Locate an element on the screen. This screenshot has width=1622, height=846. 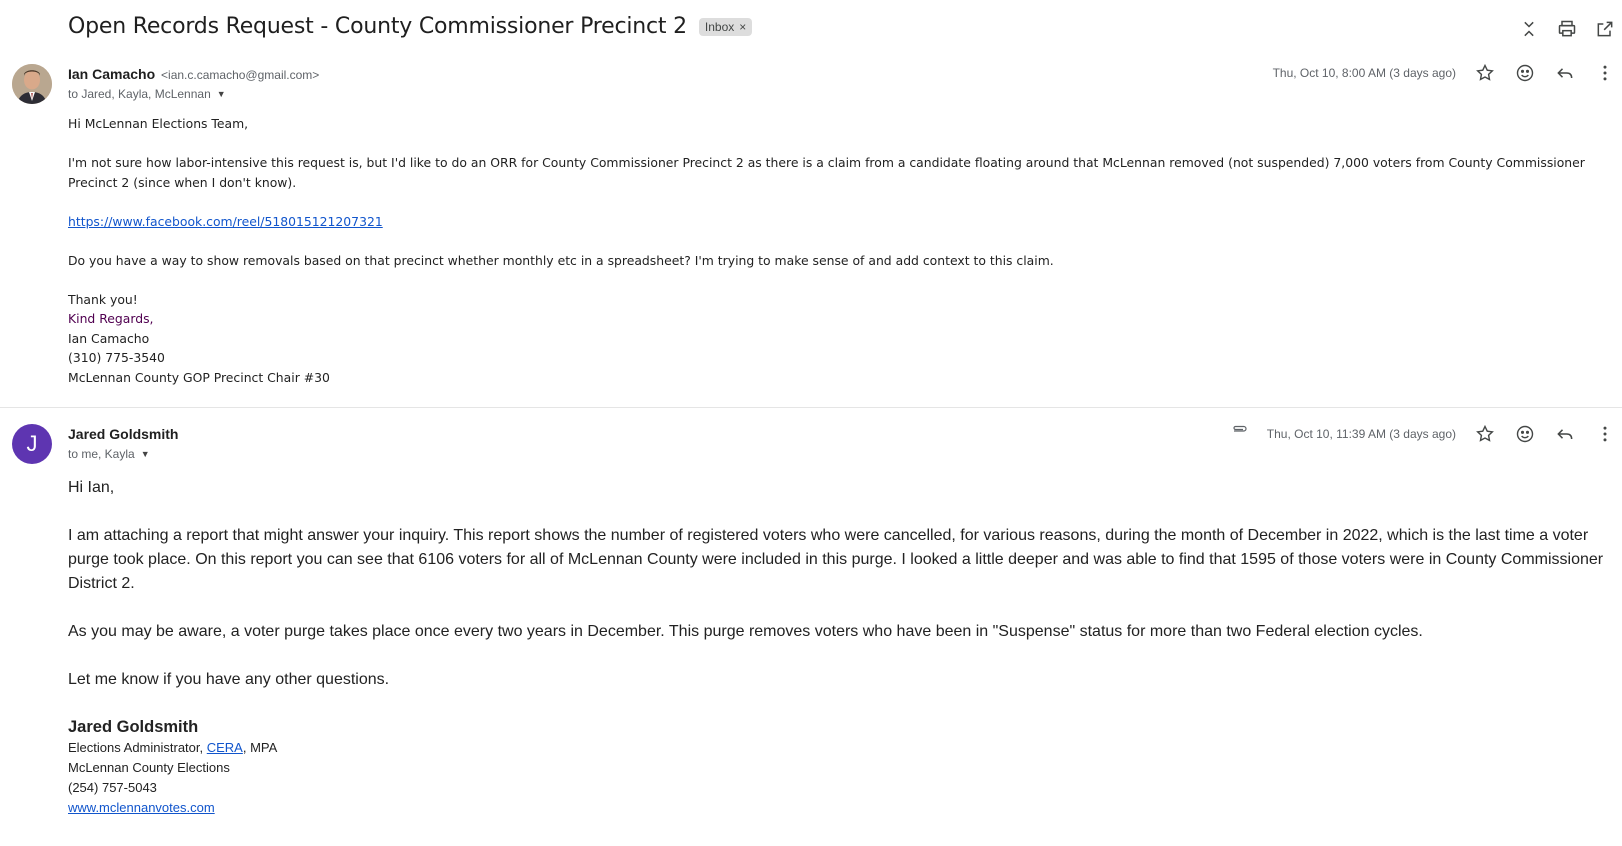
signature-org: McLennan County Elections is located at coordinates (149, 767).